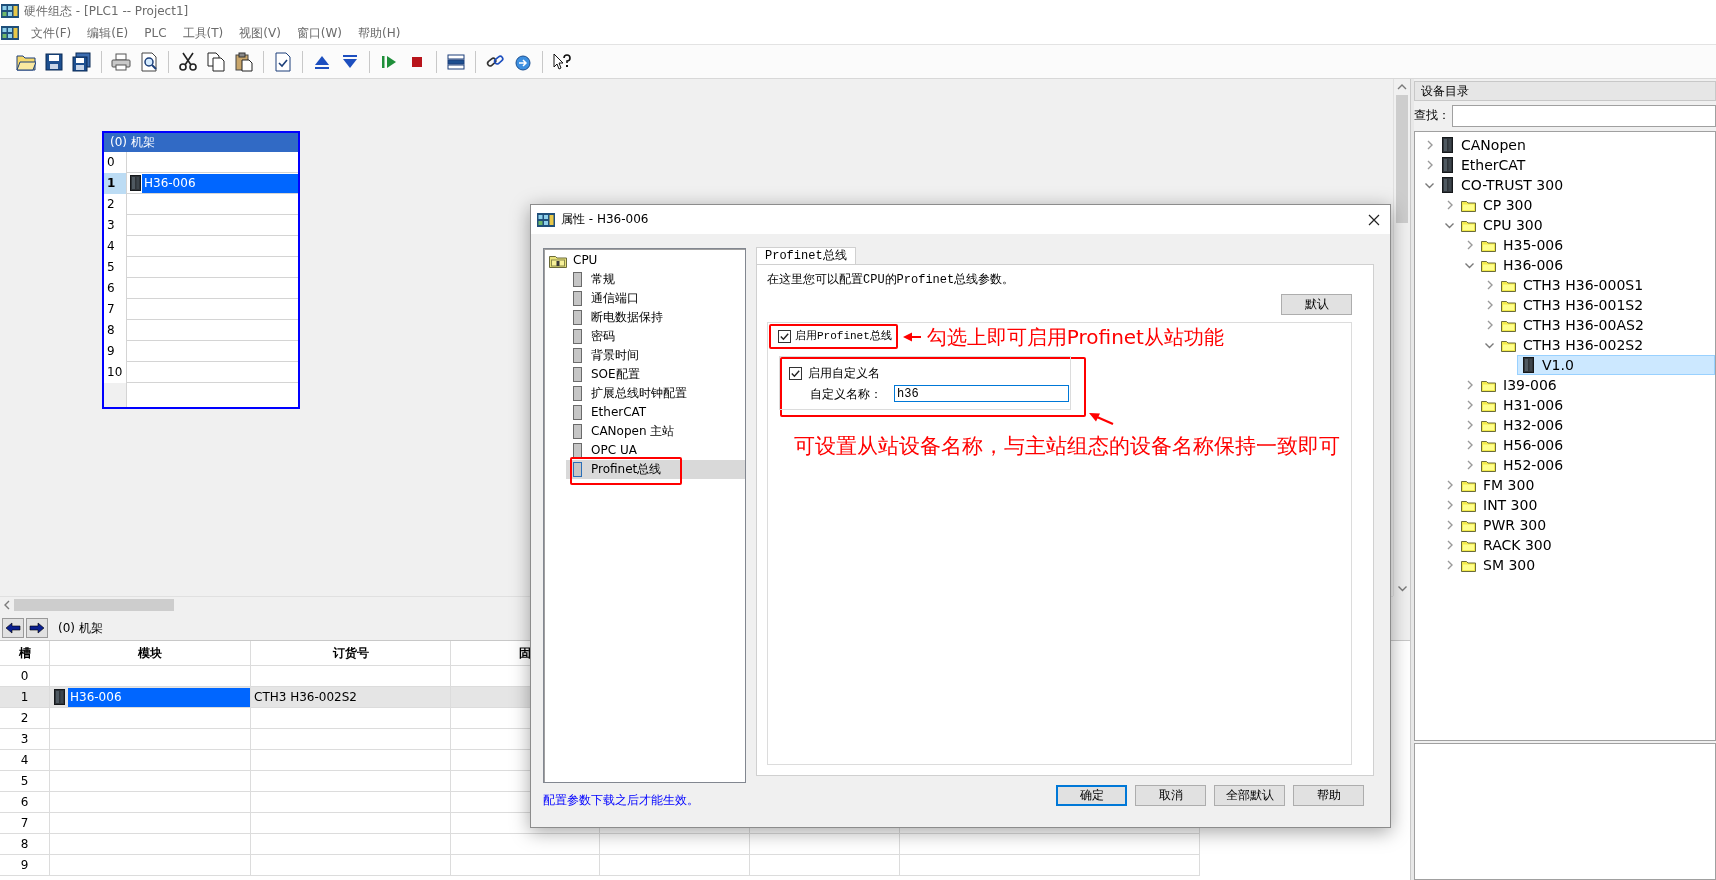  What do you see at coordinates (1570, 285) in the screenshot?
I see `tree-item: CTH3 H36-000S1` at bounding box center [1570, 285].